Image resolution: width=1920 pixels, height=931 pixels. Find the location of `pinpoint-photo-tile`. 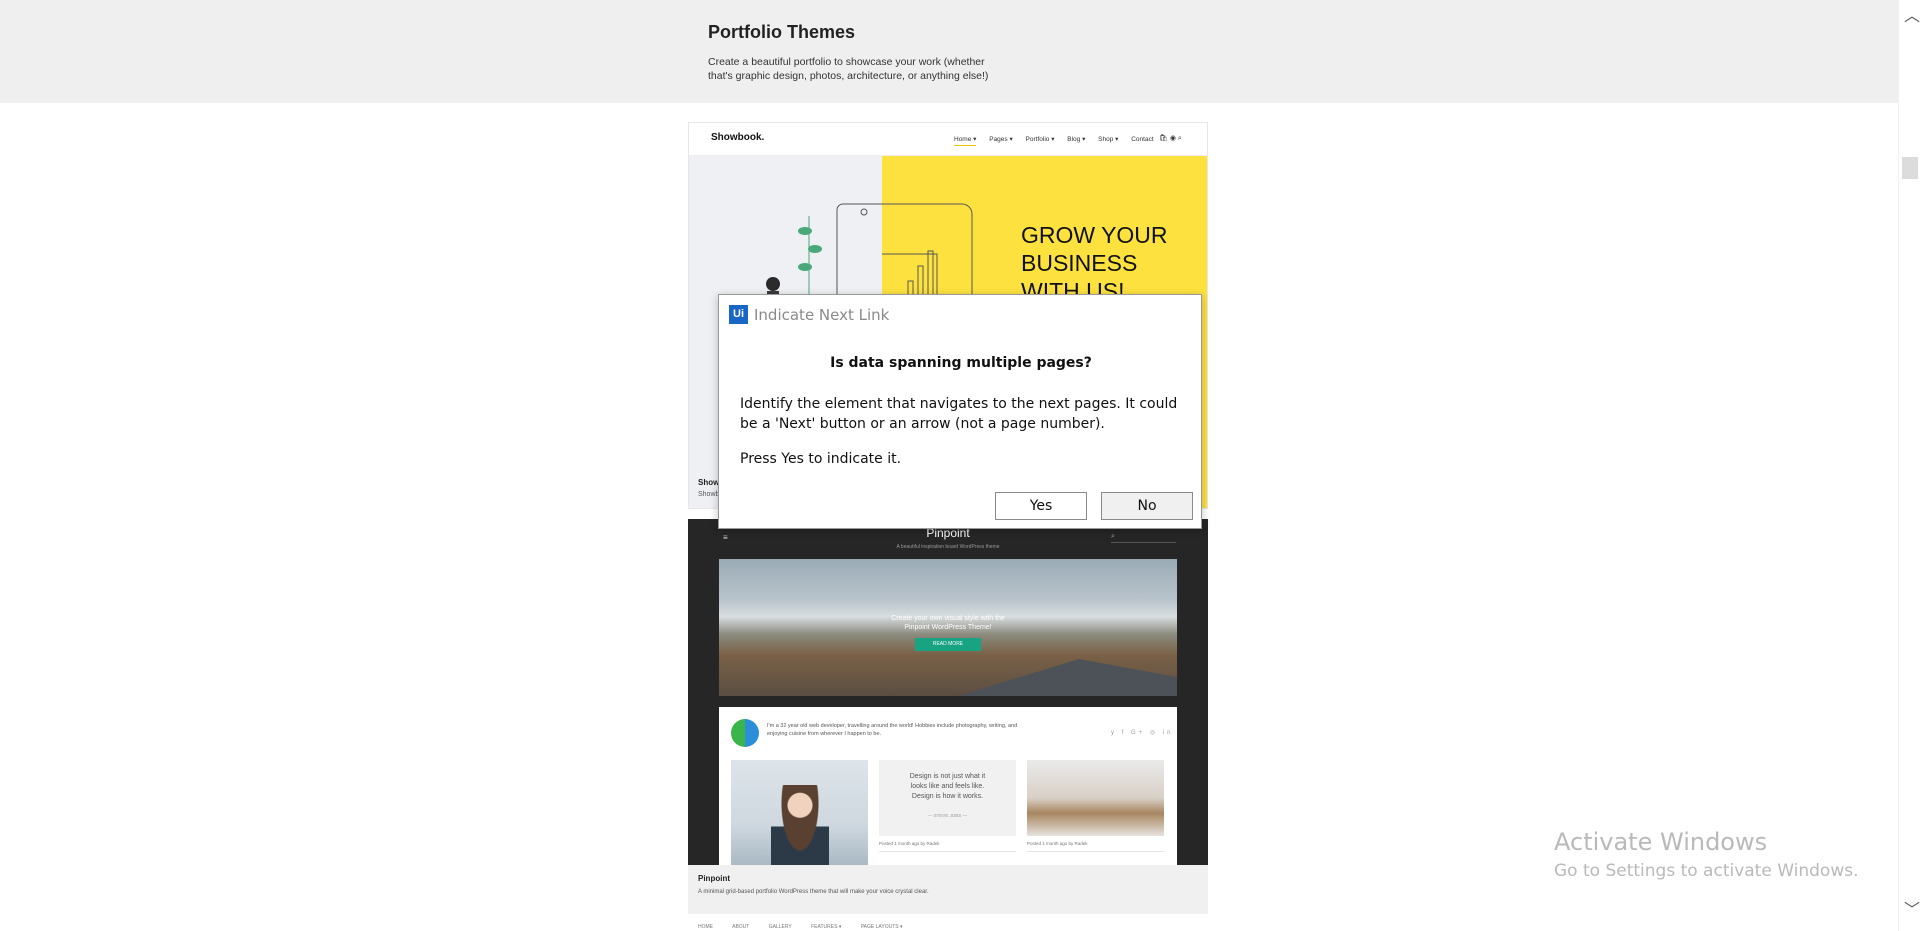

pinpoint-photo-tile is located at coordinates (799, 812).